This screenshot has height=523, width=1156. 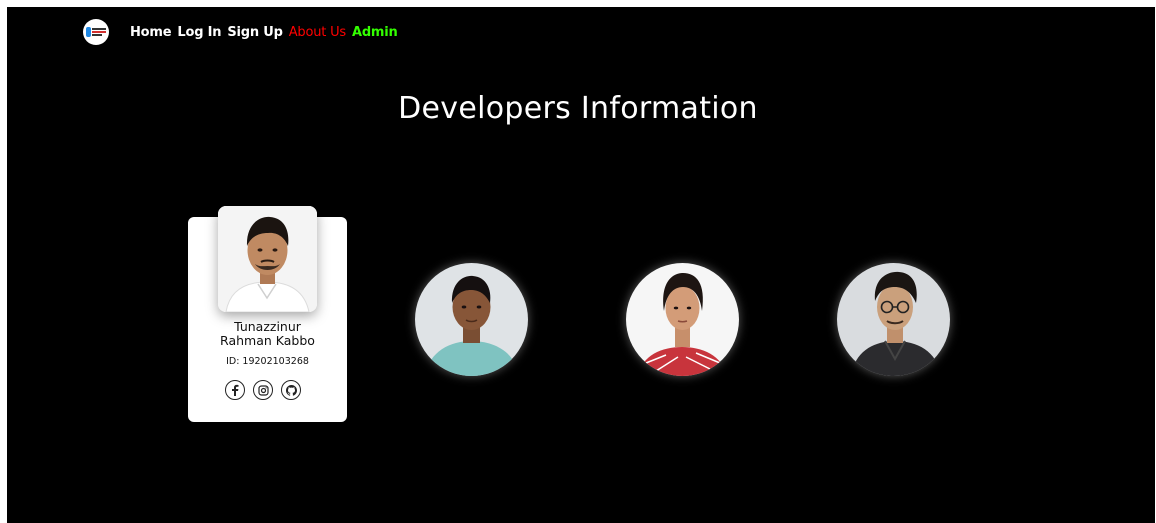 I want to click on nav-admin-link: Admin, so click(x=375, y=32).